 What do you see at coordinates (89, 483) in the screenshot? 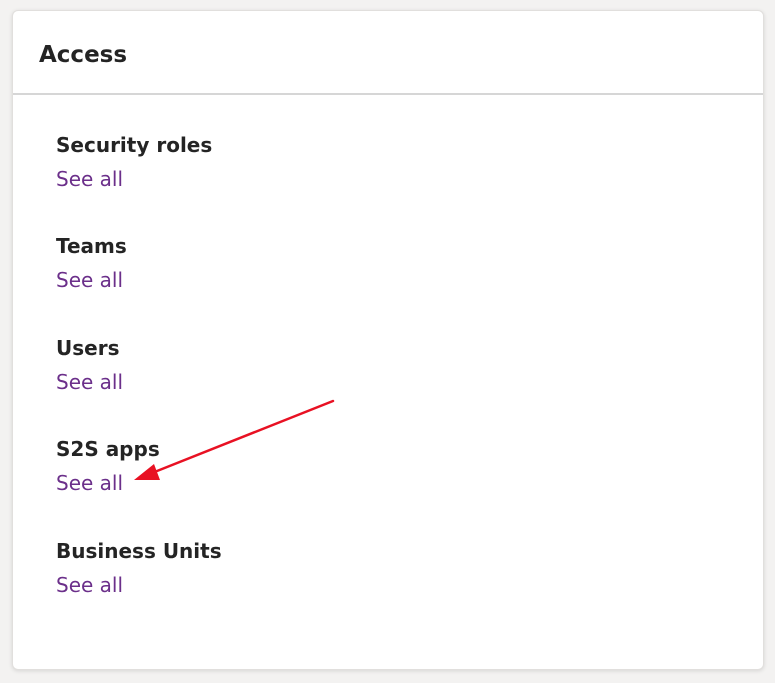
I see `see-all-s2s-apps-link: See all` at bounding box center [89, 483].